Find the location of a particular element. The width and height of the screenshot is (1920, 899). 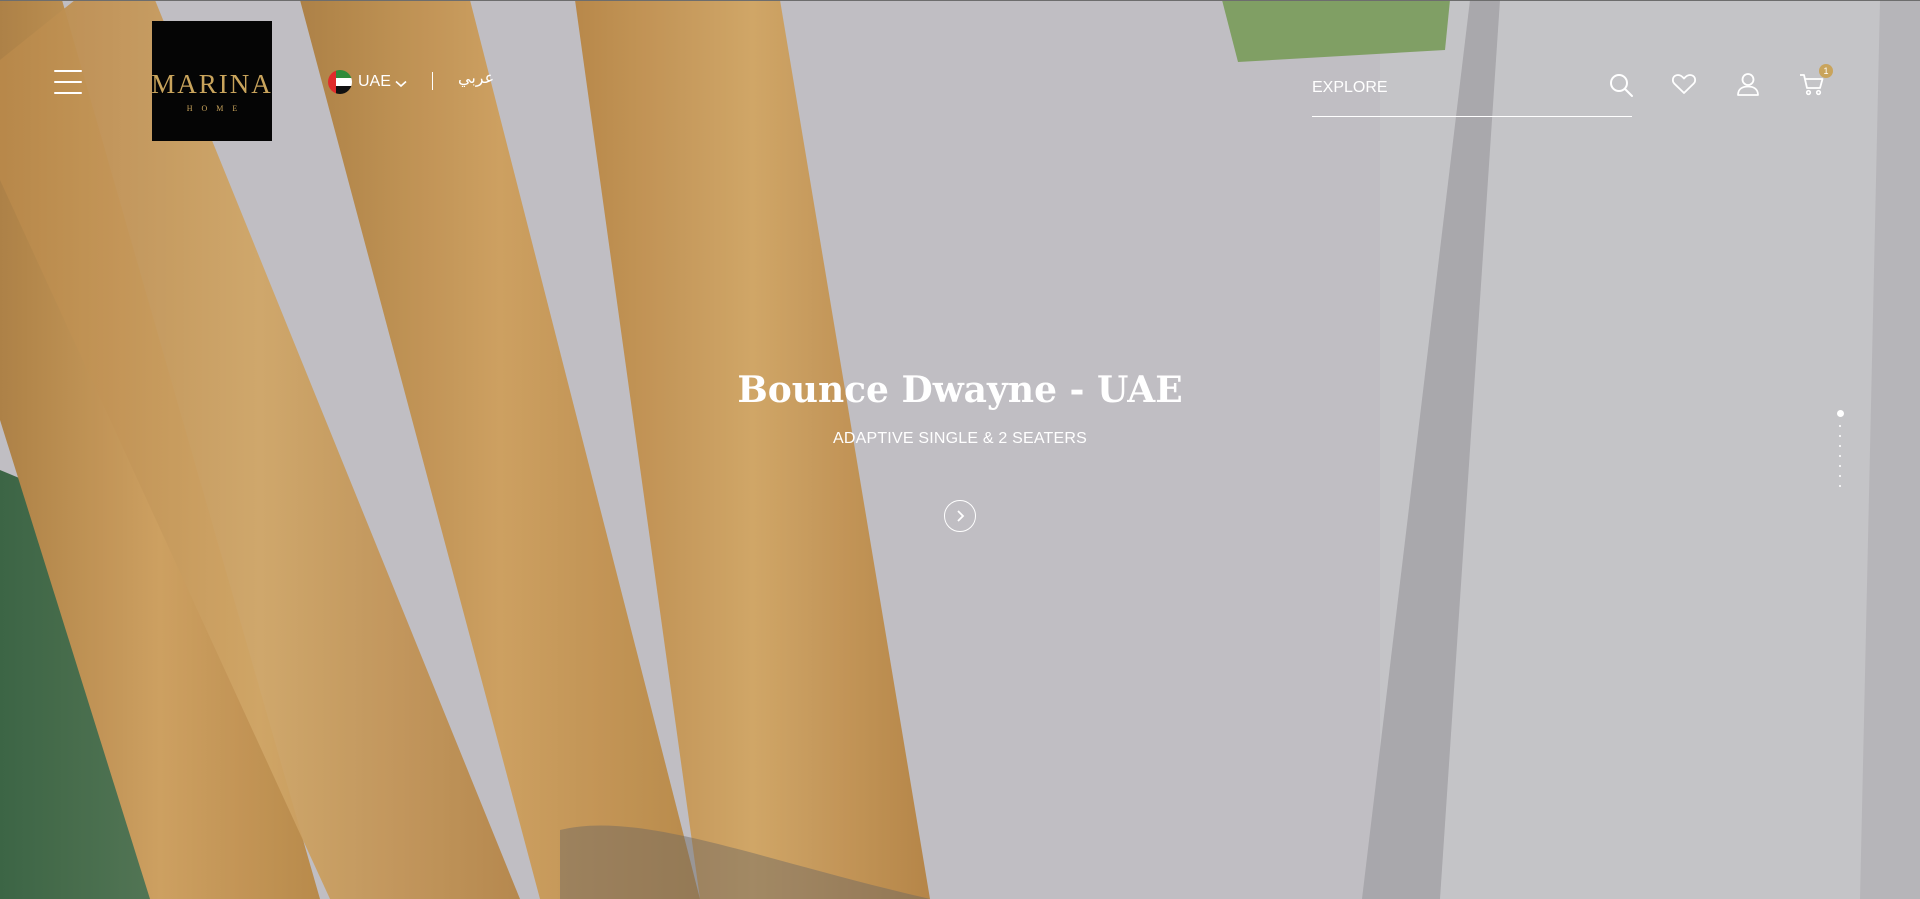

marina-home-logo: MARINA HOME is located at coordinates (212, 81).